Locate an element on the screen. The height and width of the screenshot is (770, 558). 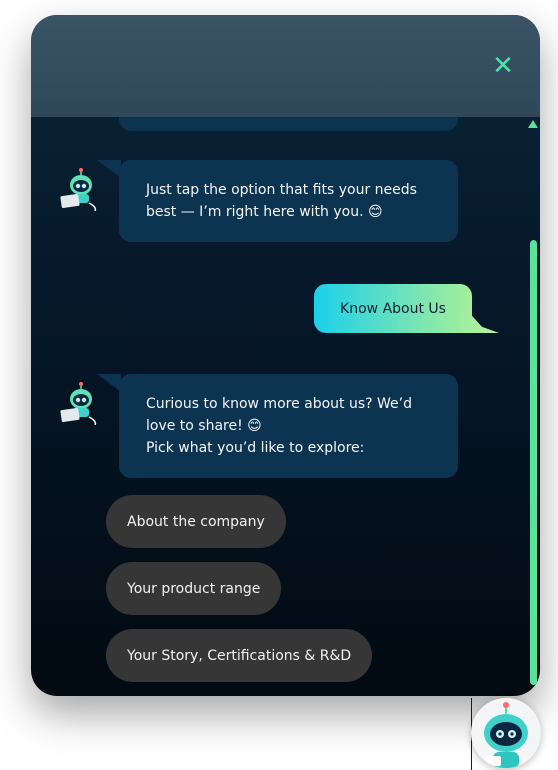
user-message: Know About Us is located at coordinates (393, 308).